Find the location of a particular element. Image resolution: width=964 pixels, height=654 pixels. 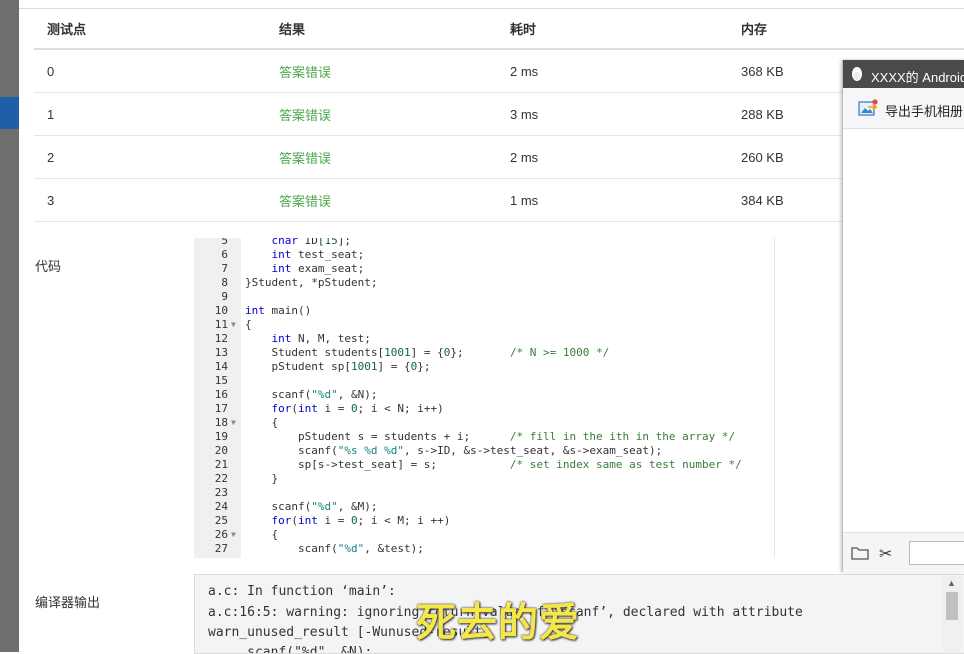

compiler-output-label: 编译器输出 is located at coordinates (68, 602).